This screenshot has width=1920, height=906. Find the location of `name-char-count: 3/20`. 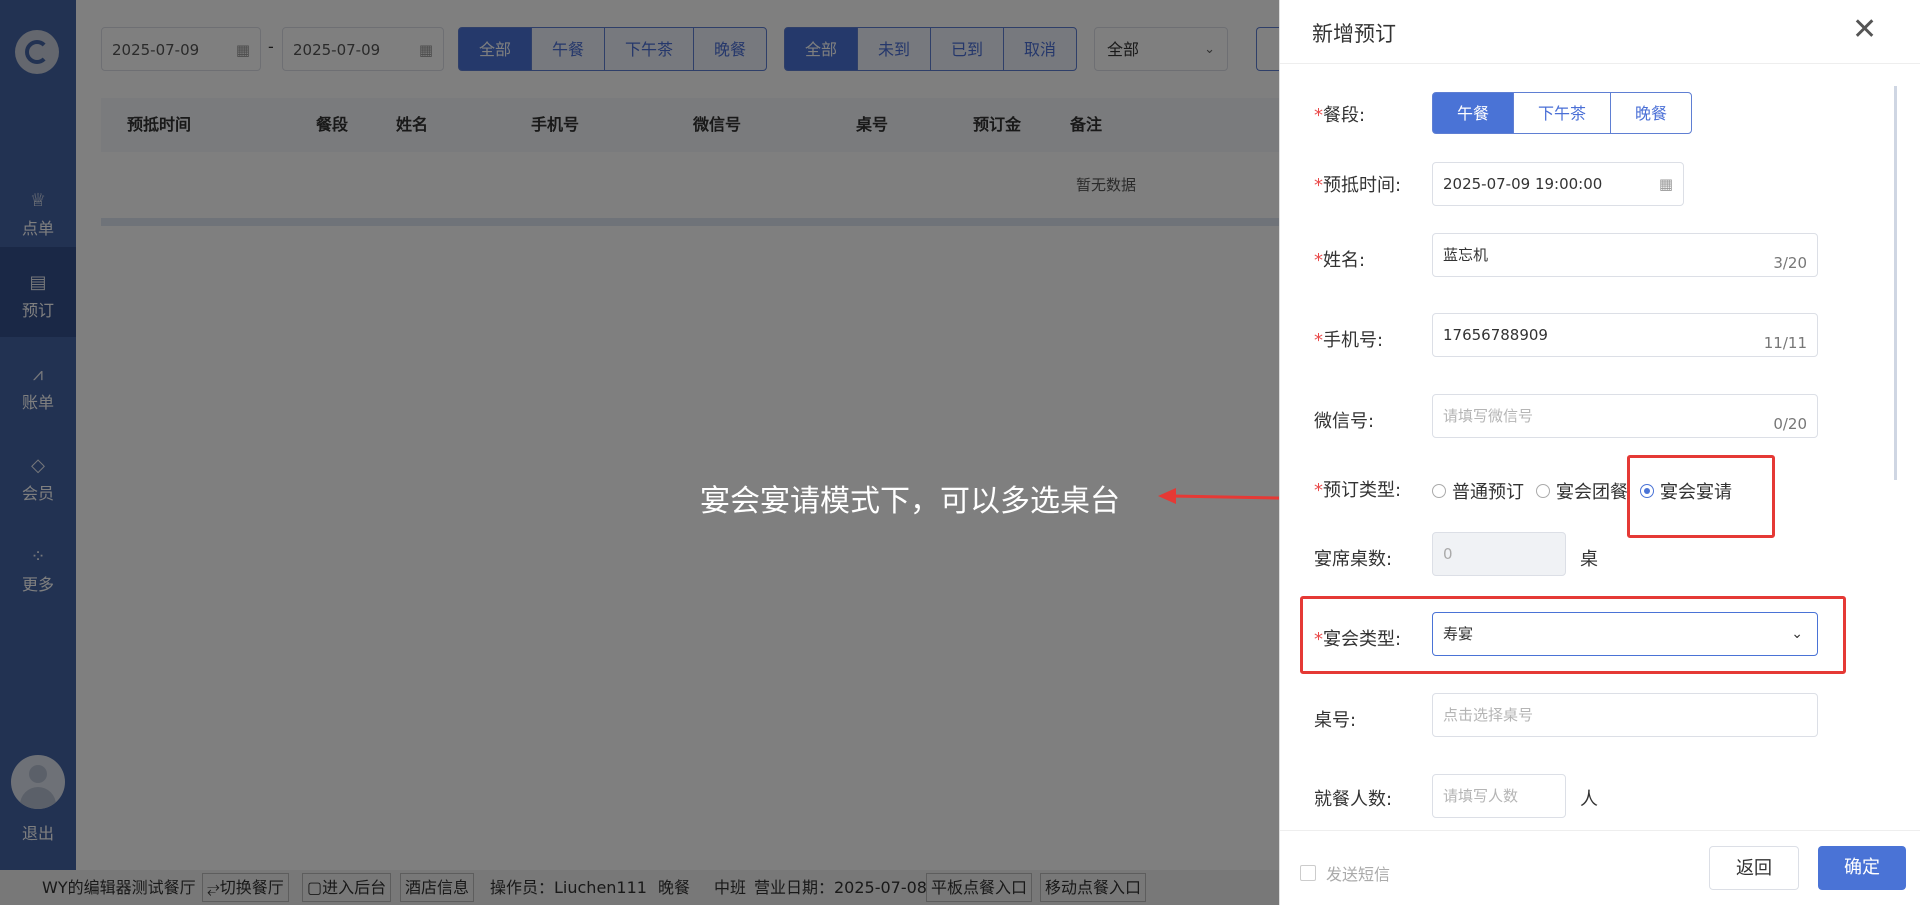

name-char-count: 3/20 is located at coordinates (1790, 263).